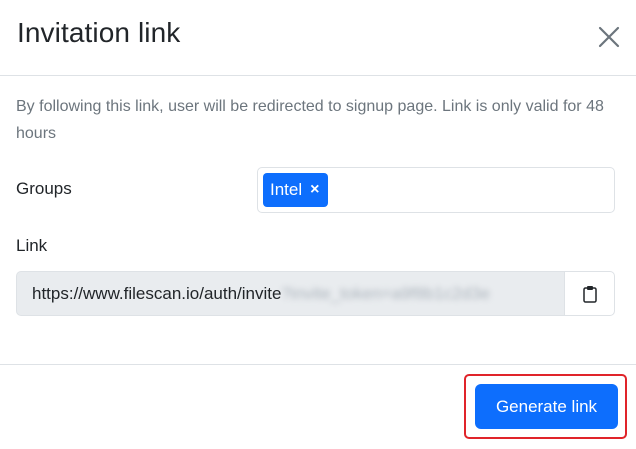 The image size is (636, 449). What do you see at coordinates (436, 190) in the screenshot?
I see `groups-select: Intel ×` at bounding box center [436, 190].